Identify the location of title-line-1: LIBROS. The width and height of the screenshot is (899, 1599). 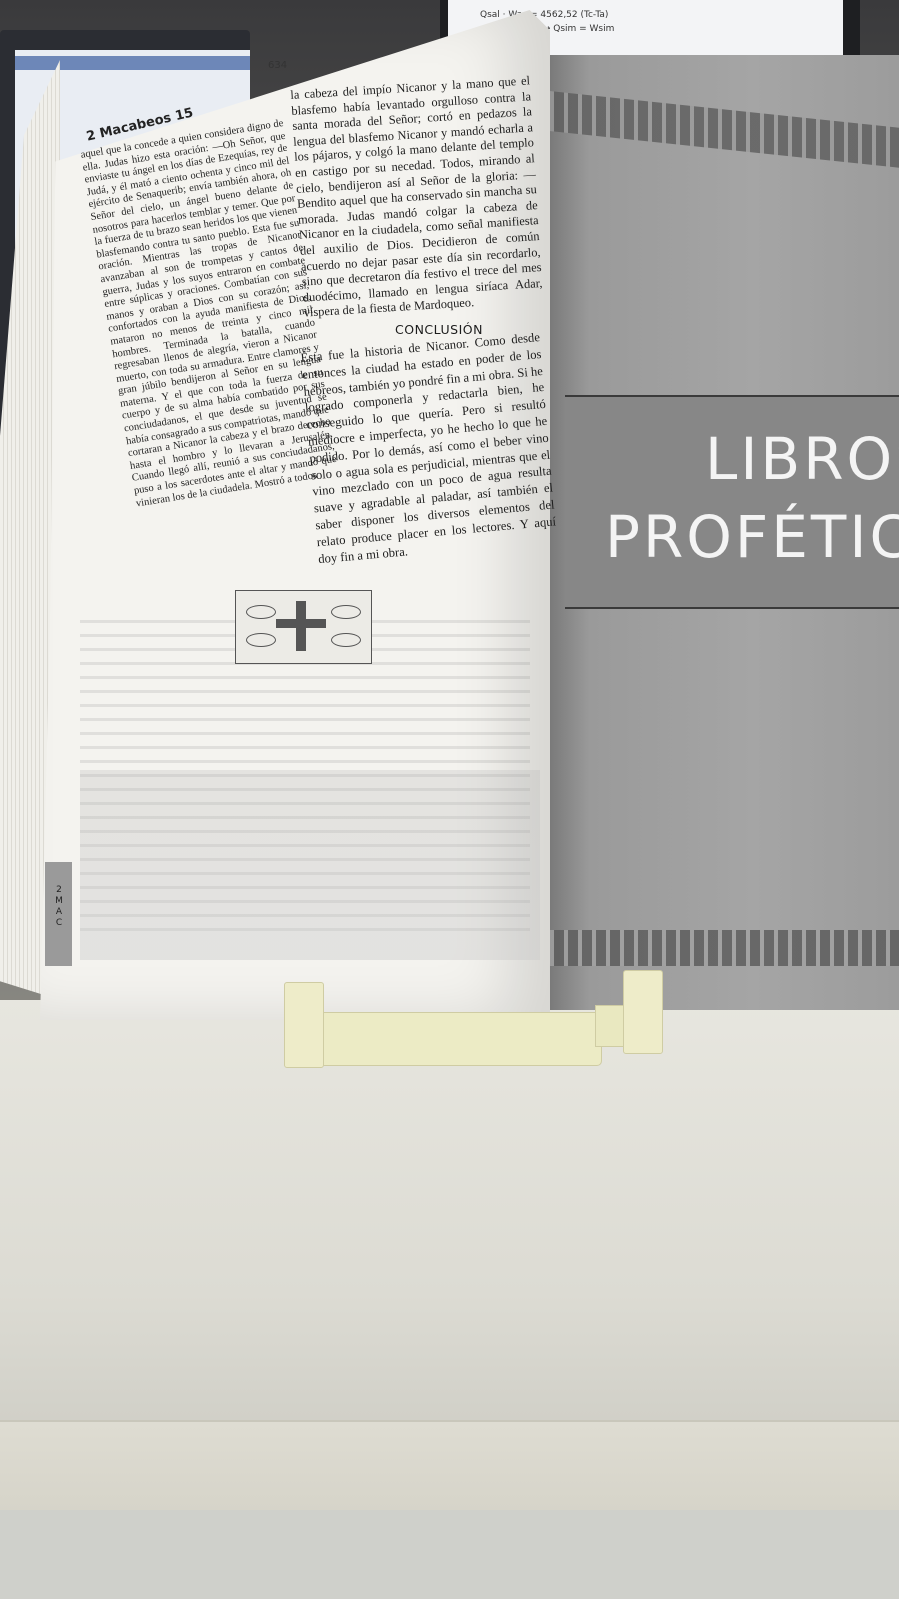
(802, 459).